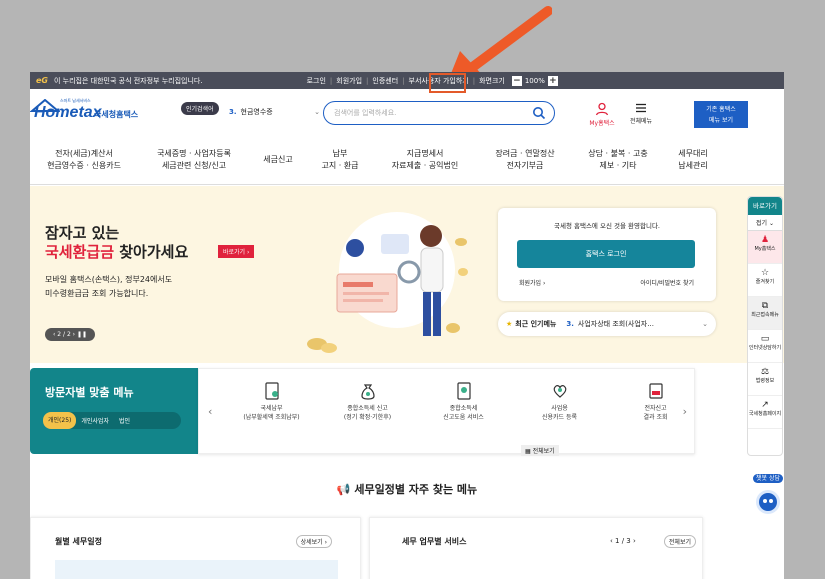  I want to click on nav-line: 상담 · 불복 · 고충, so click(618, 153).